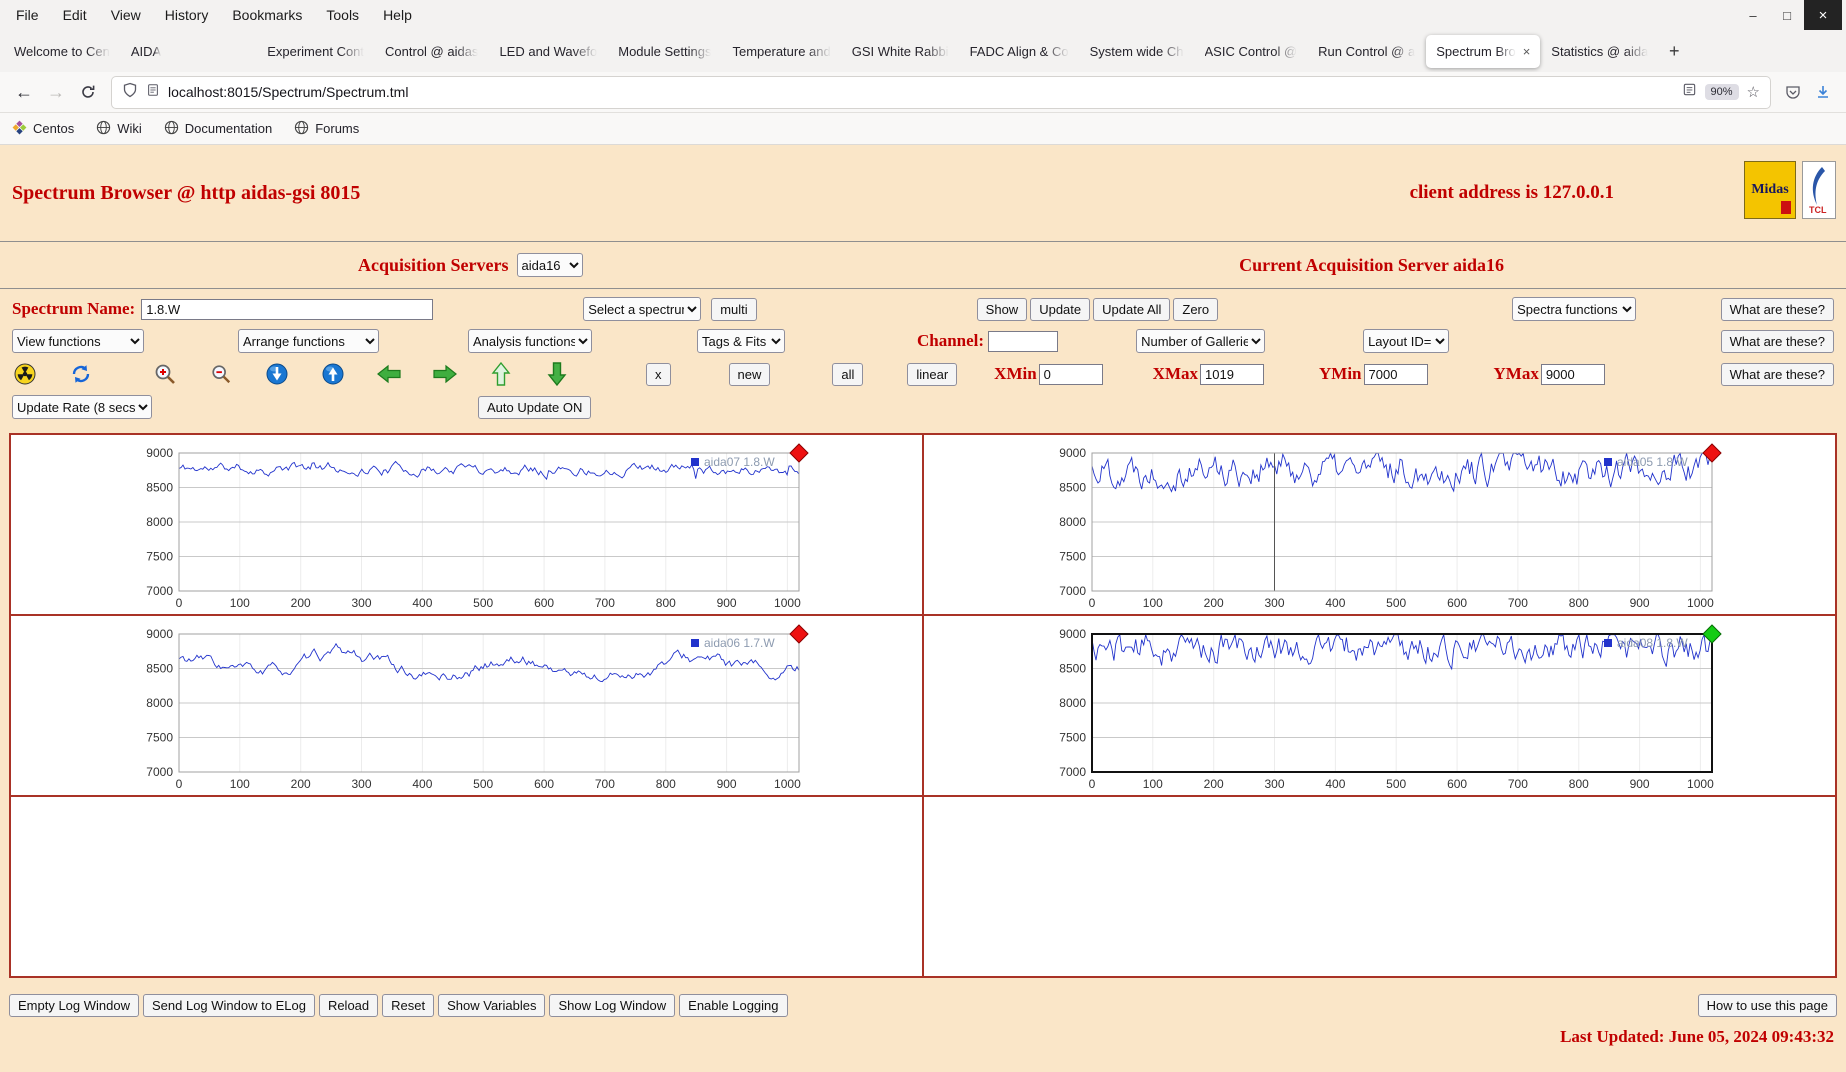 The image size is (1846, 1072). Describe the element at coordinates (165, 374) in the screenshot. I see `zoom-in-icon` at that location.